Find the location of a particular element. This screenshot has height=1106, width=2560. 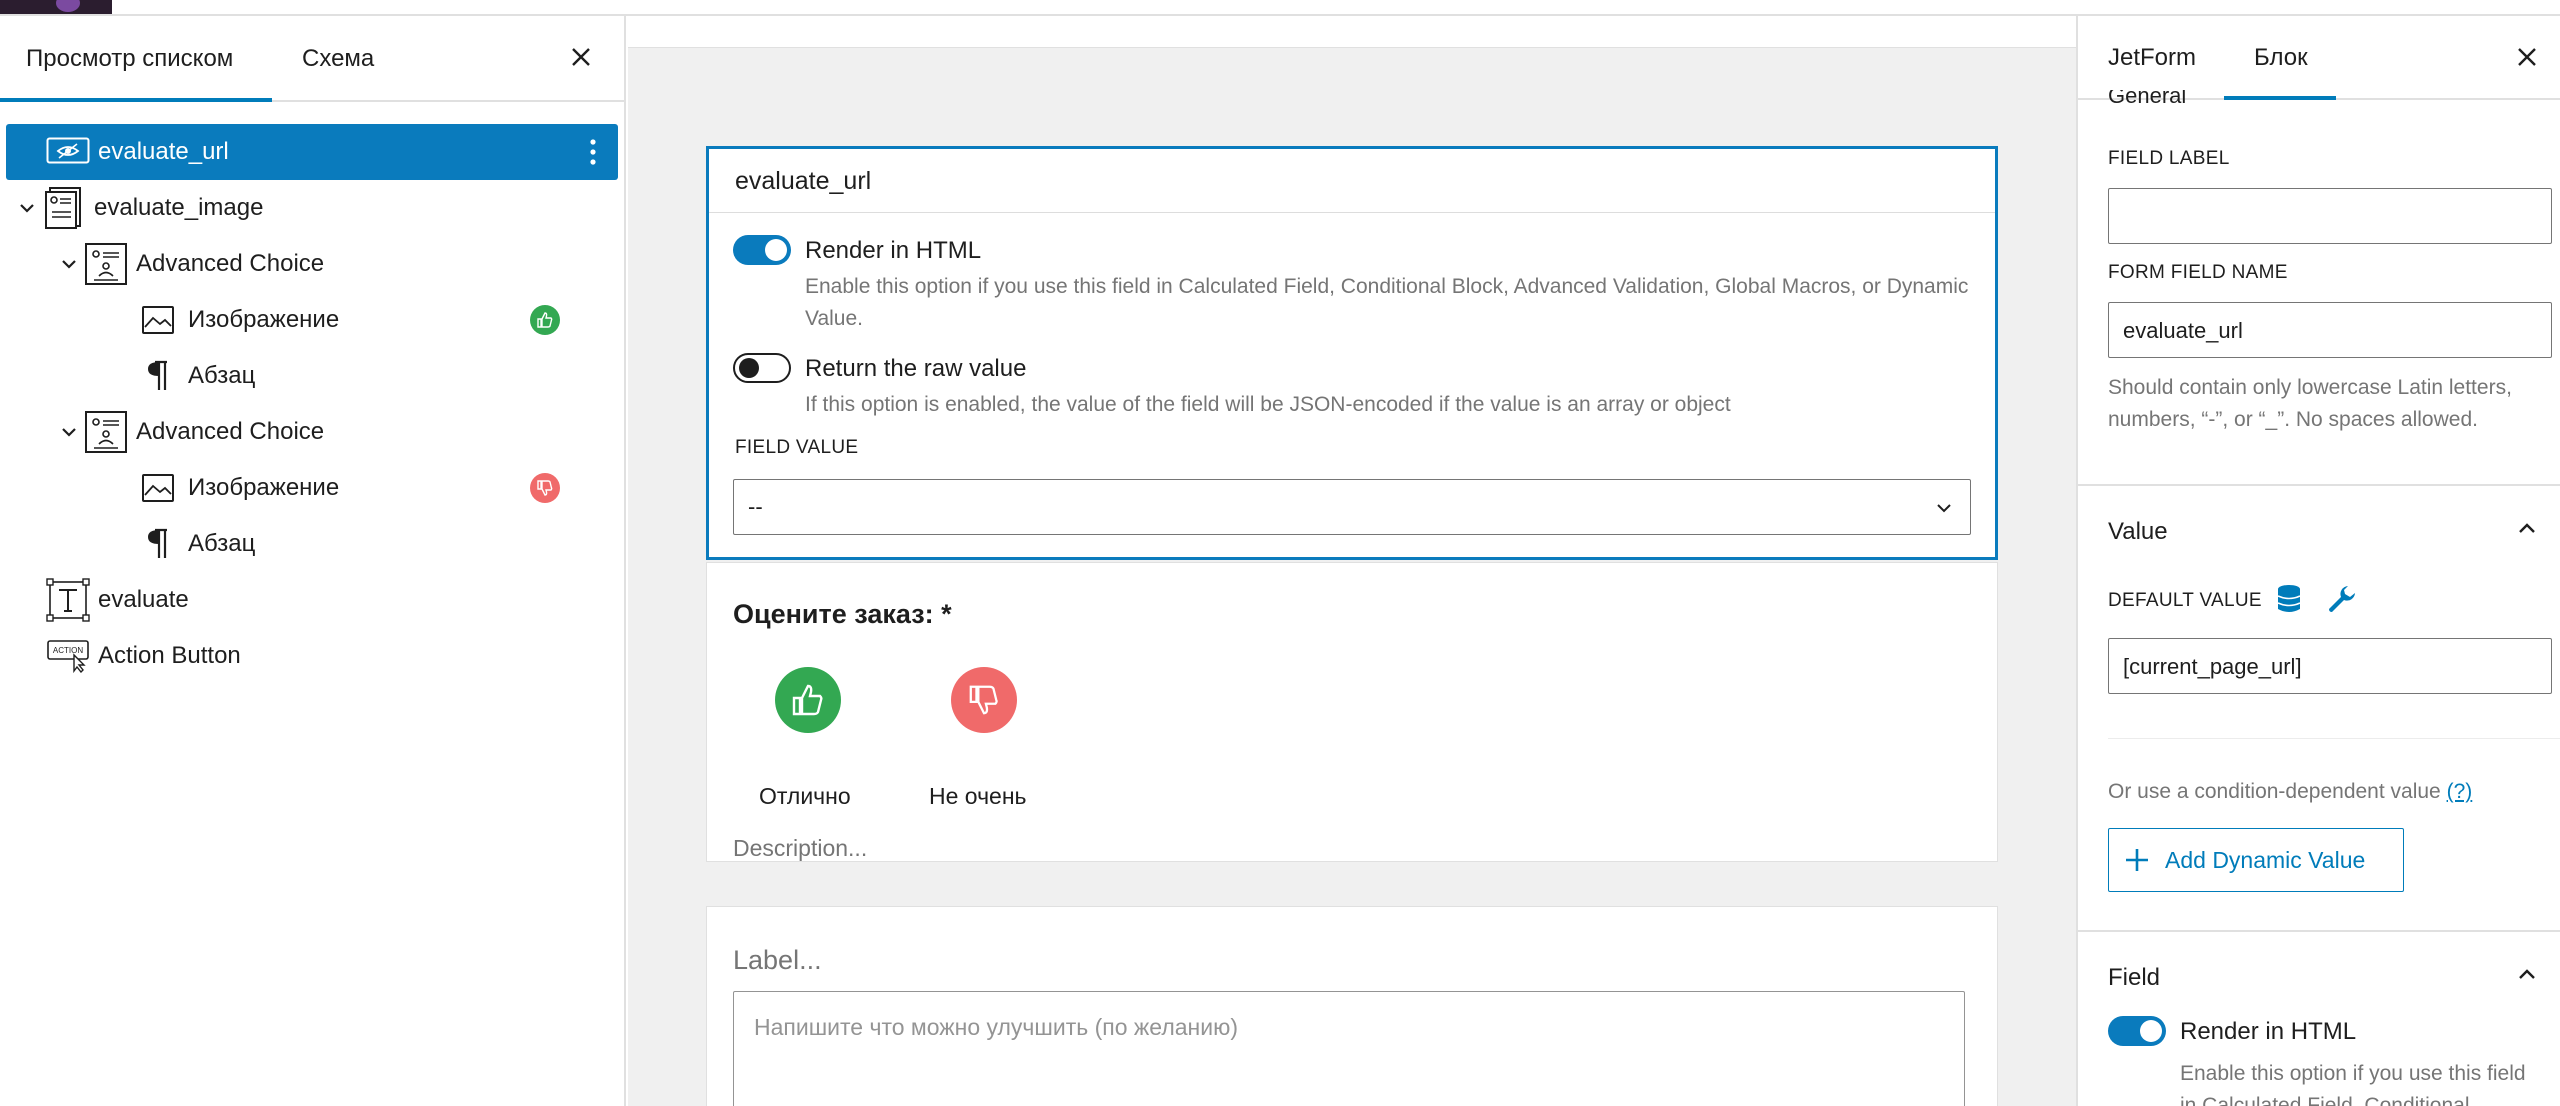

tree-item-label: evaluate is located at coordinates (143, 599).